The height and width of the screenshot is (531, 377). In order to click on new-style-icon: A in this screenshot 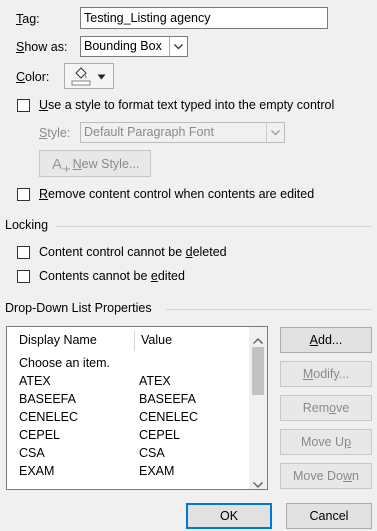, I will do `click(61, 164)`.